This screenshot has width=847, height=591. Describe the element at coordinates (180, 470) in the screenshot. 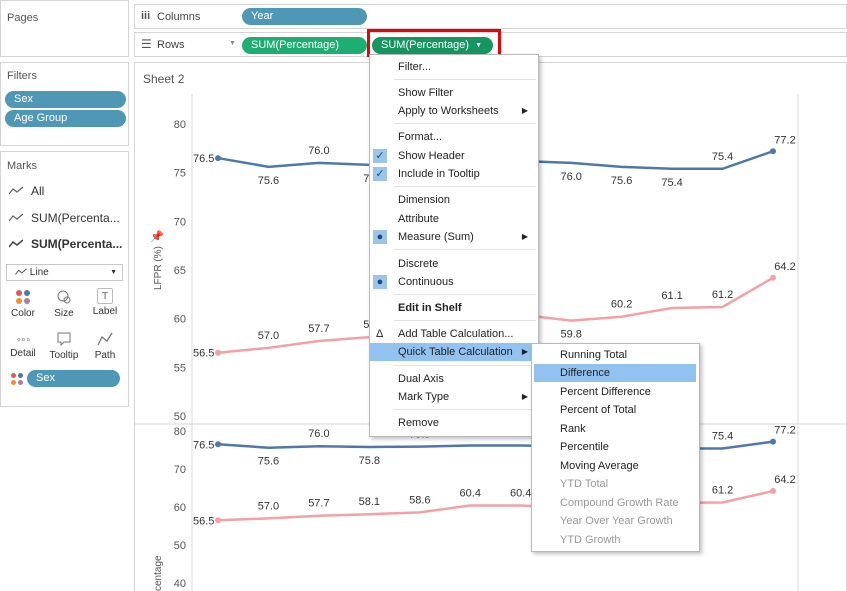

I see `y-tick-label: 70` at that location.